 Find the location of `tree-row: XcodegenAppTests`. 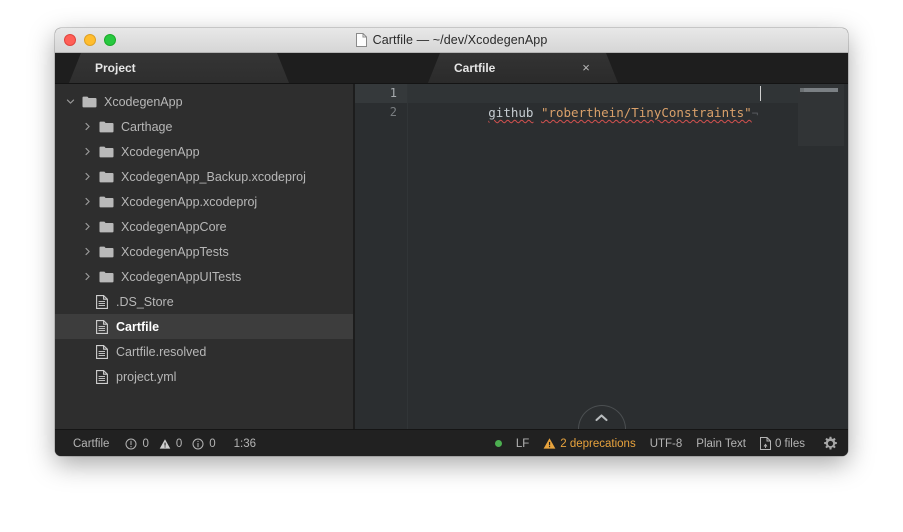

tree-row: XcodegenAppTests is located at coordinates (204, 251).